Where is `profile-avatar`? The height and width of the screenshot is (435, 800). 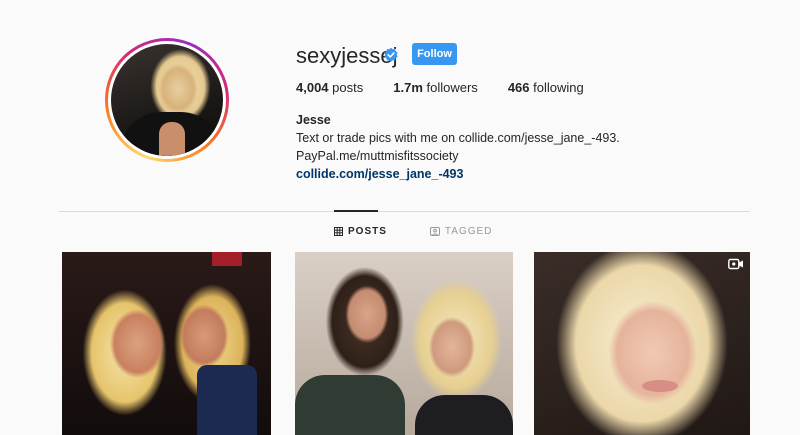
profile-avatar is located at coordinates (167, 100).